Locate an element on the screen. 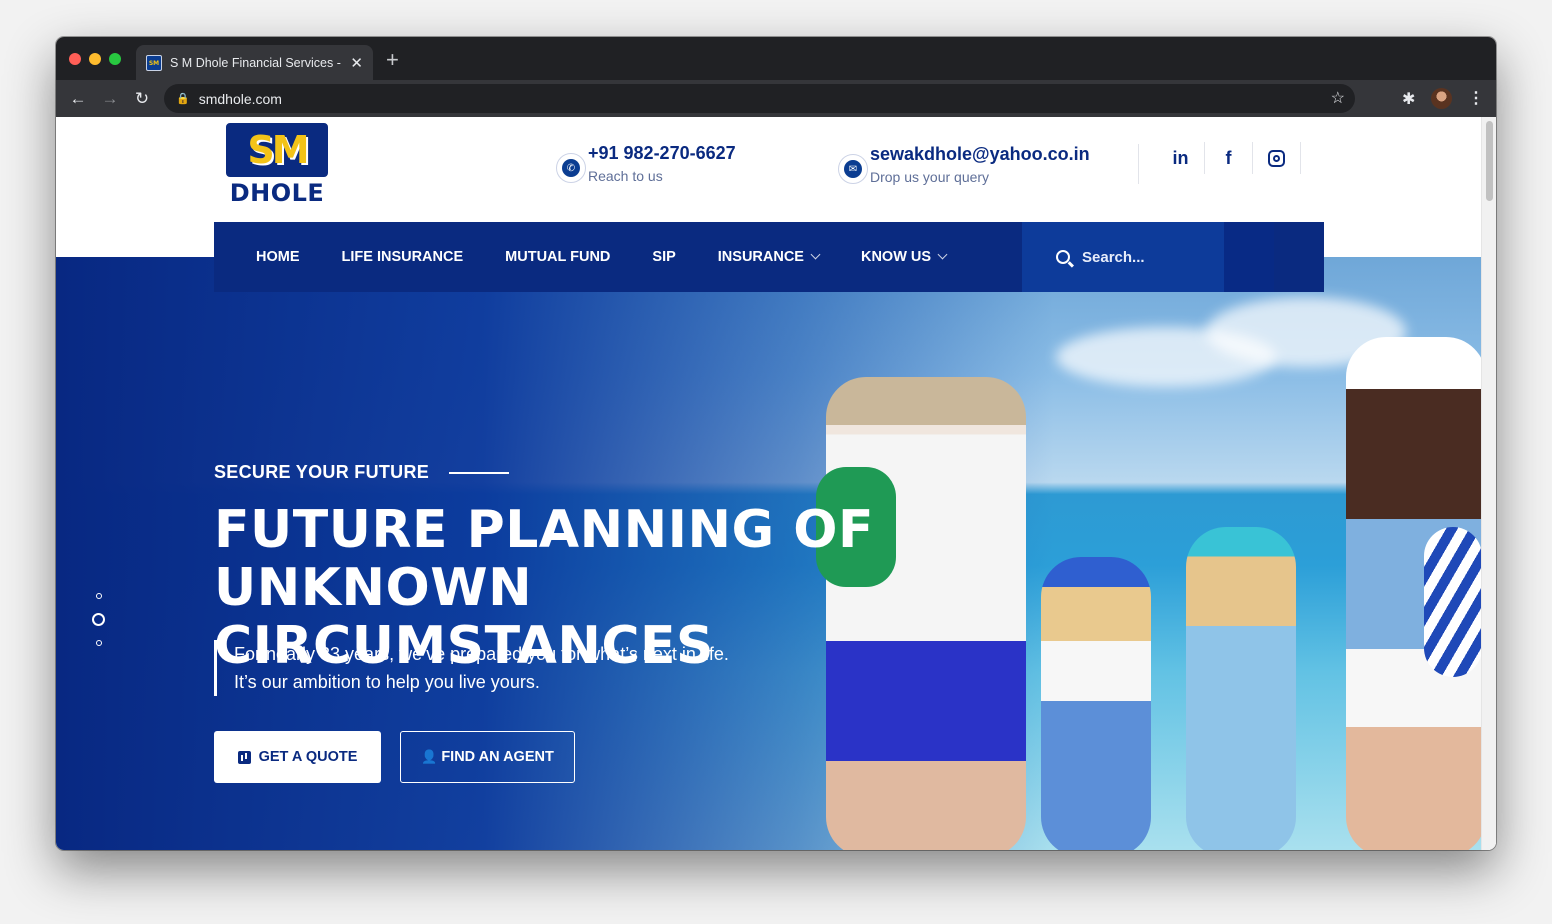 This screenshot has height=924, width=1552. nav-know-us: KNOW US is located at coordinates (904, 257).